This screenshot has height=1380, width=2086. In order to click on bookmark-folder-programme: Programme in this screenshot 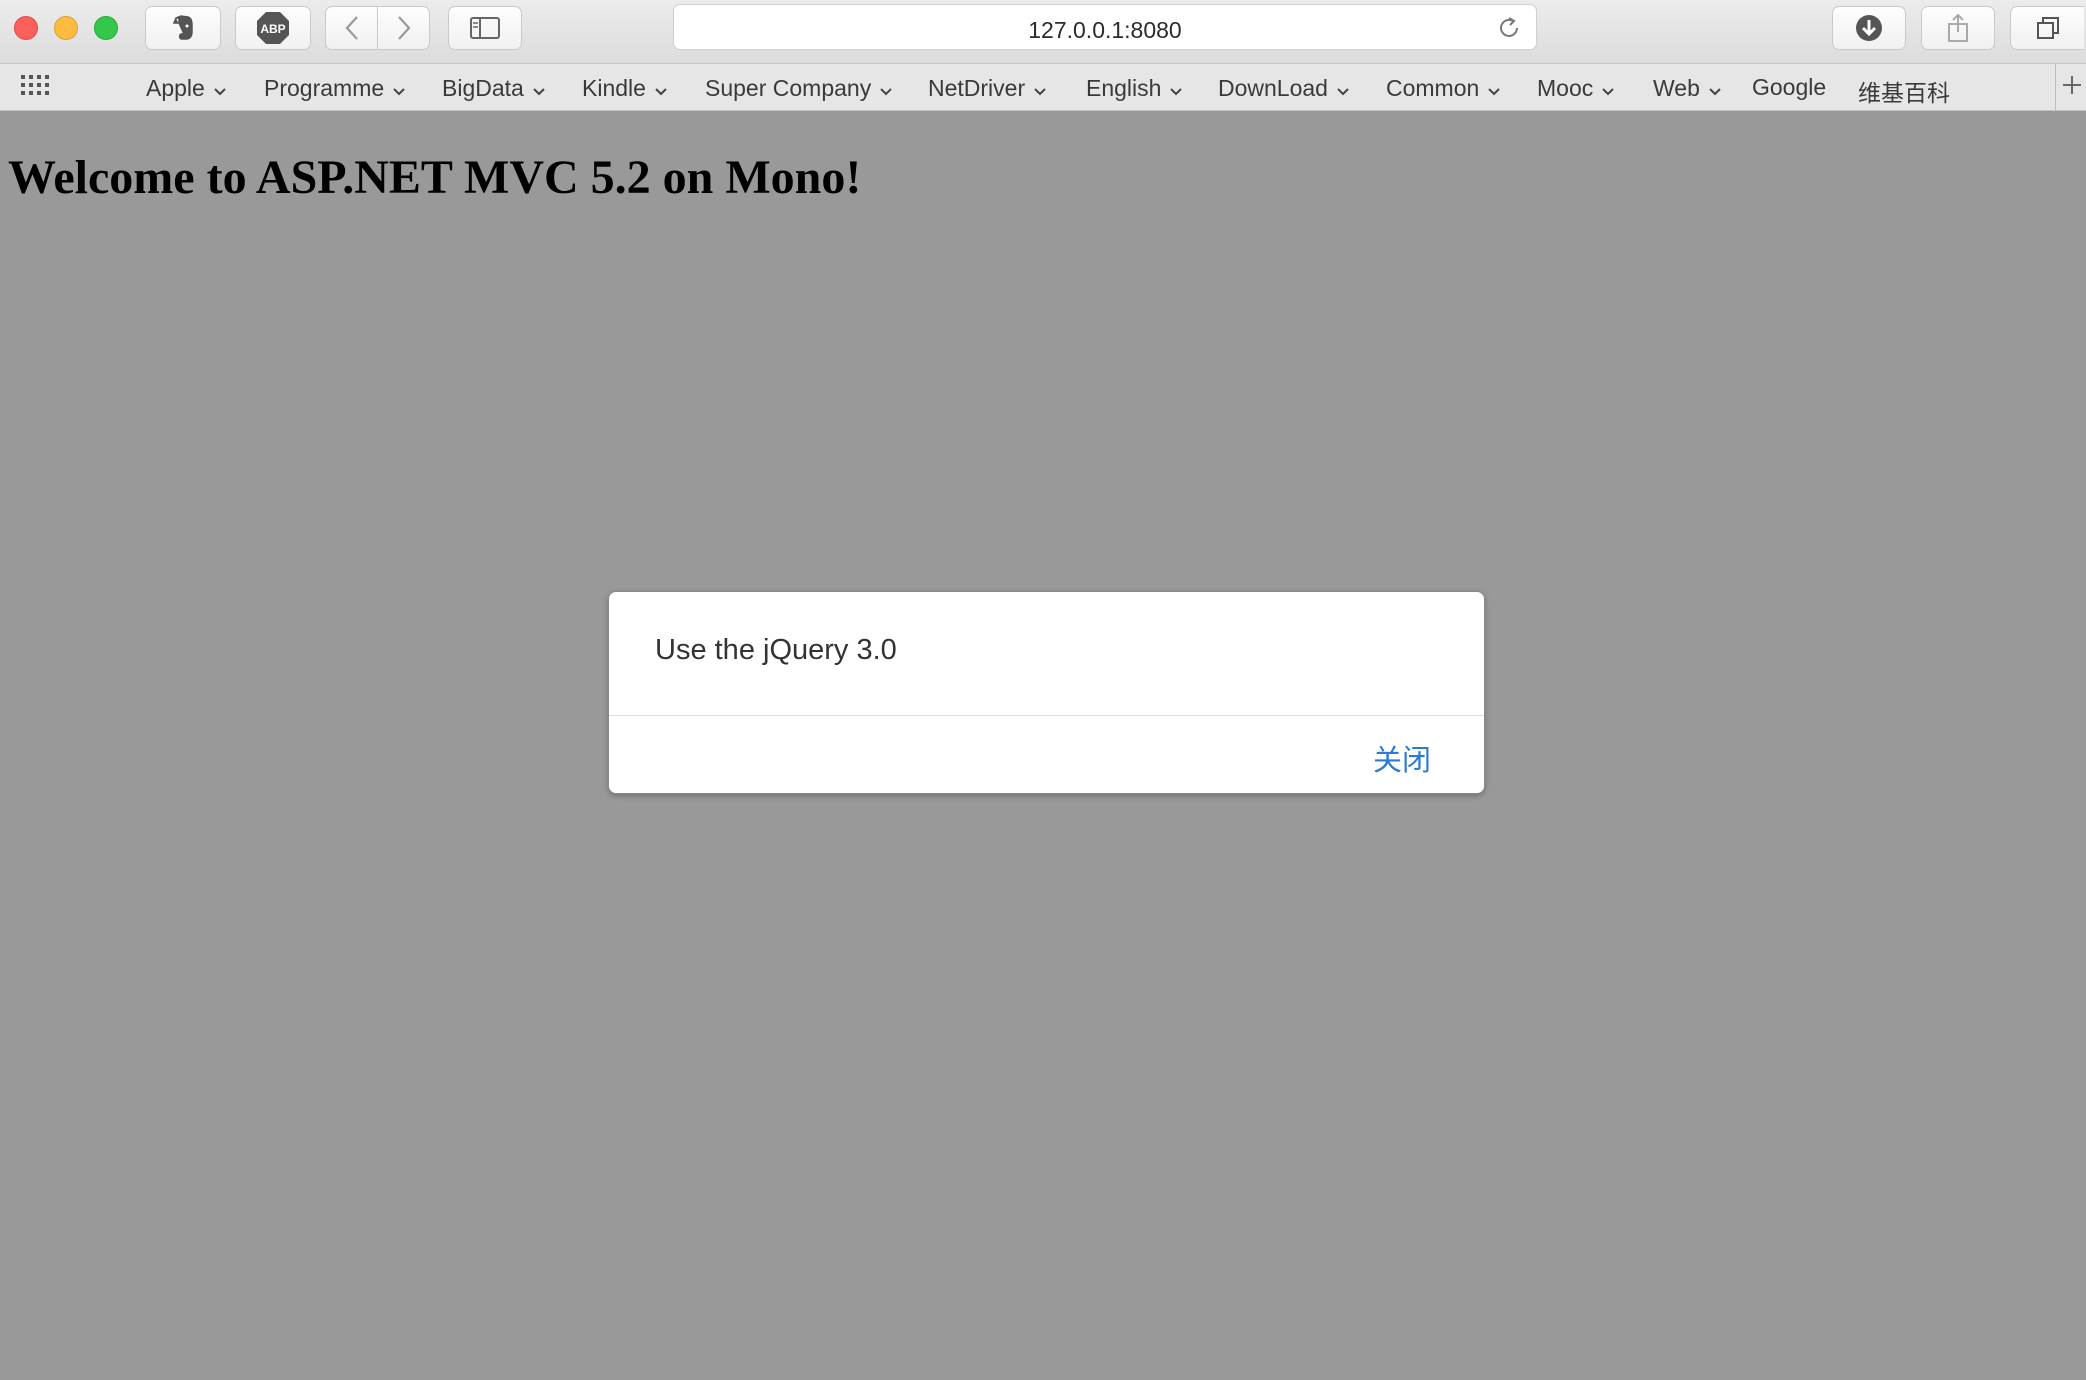, I will do `click(335, 88)`.